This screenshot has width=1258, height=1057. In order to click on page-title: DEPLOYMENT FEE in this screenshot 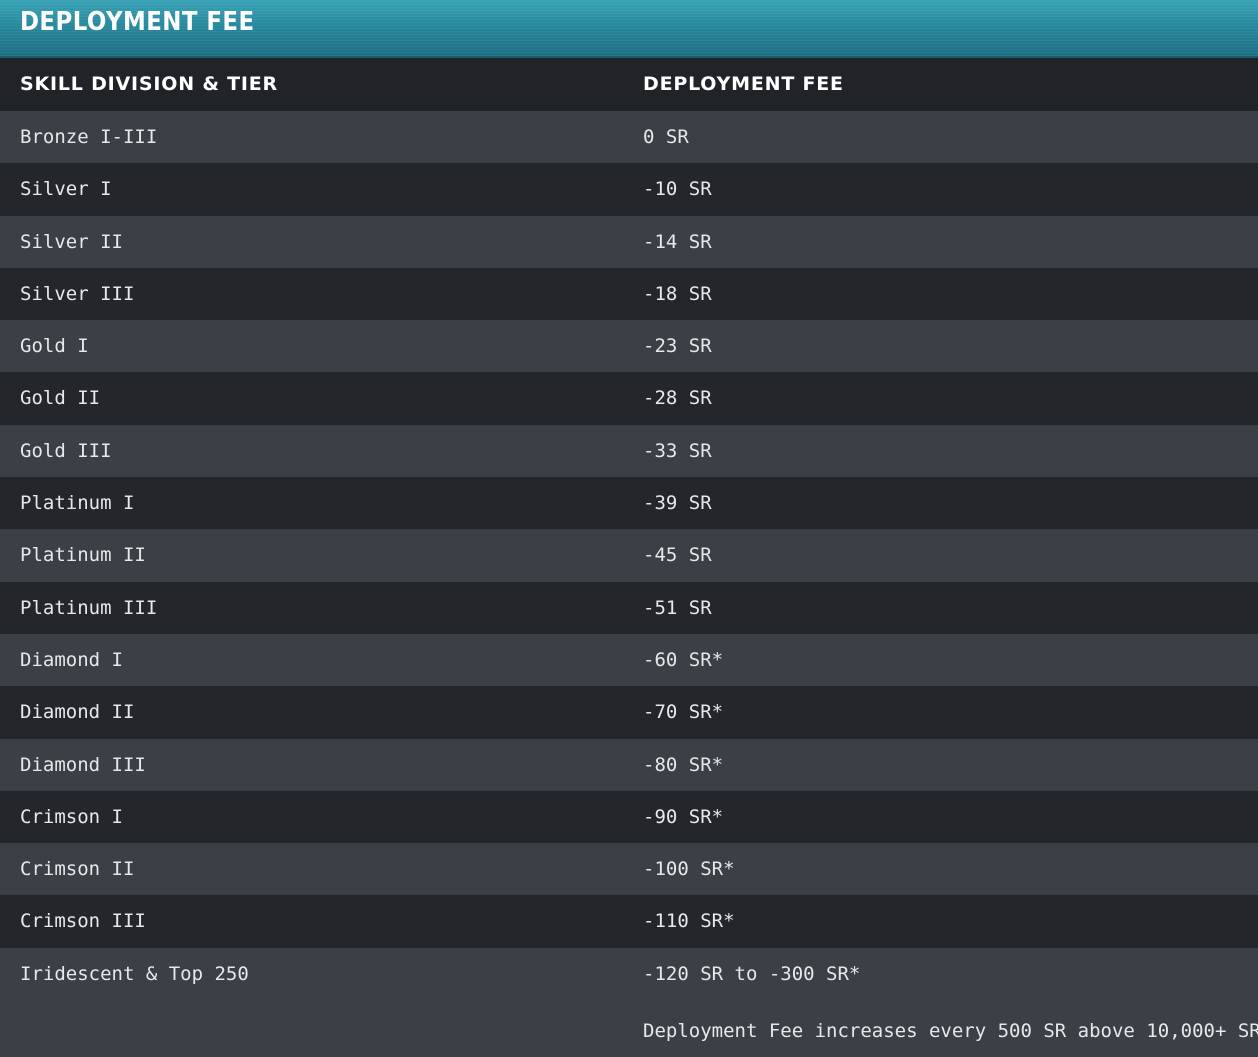, I will do `click(137, 22)`.